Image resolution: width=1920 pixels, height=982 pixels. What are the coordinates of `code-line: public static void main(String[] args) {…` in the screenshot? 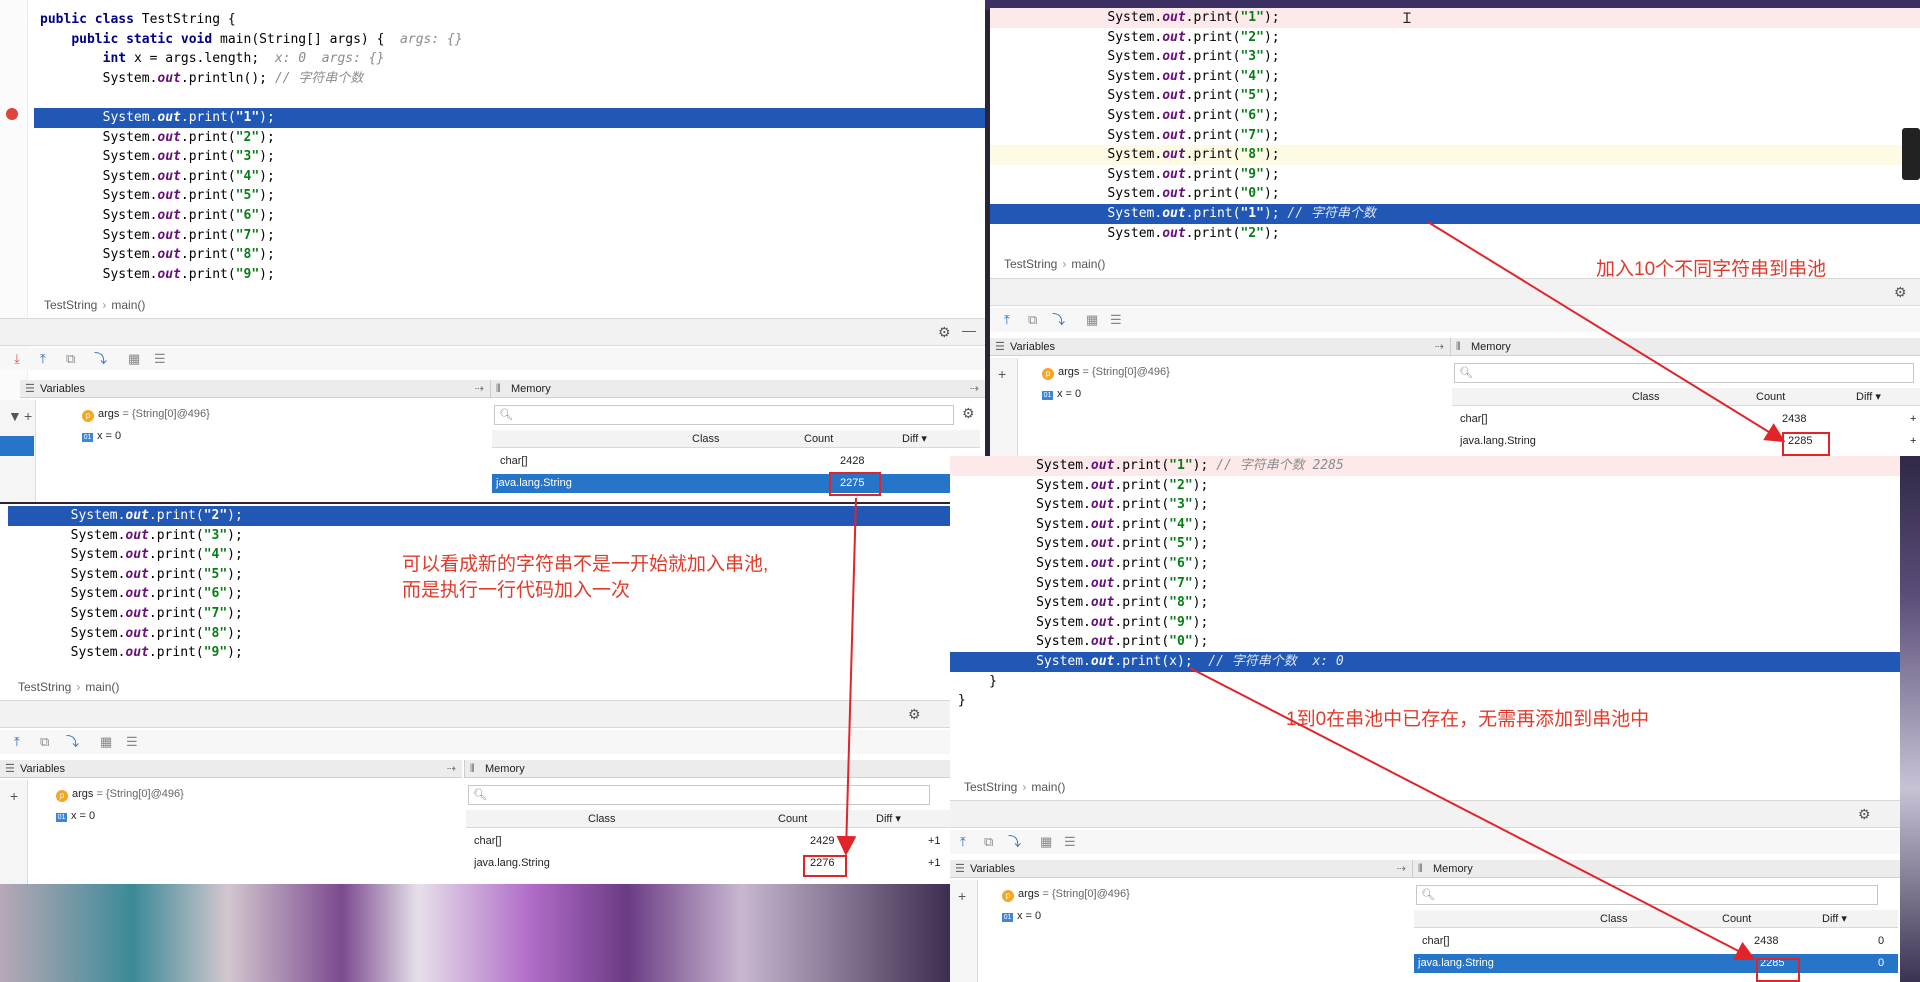 It's located at (512, 40).